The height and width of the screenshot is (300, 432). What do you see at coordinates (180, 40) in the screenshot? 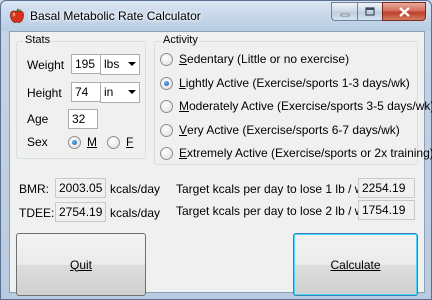
I see `activity-legend: Activity` at bounding box center [180, 40].